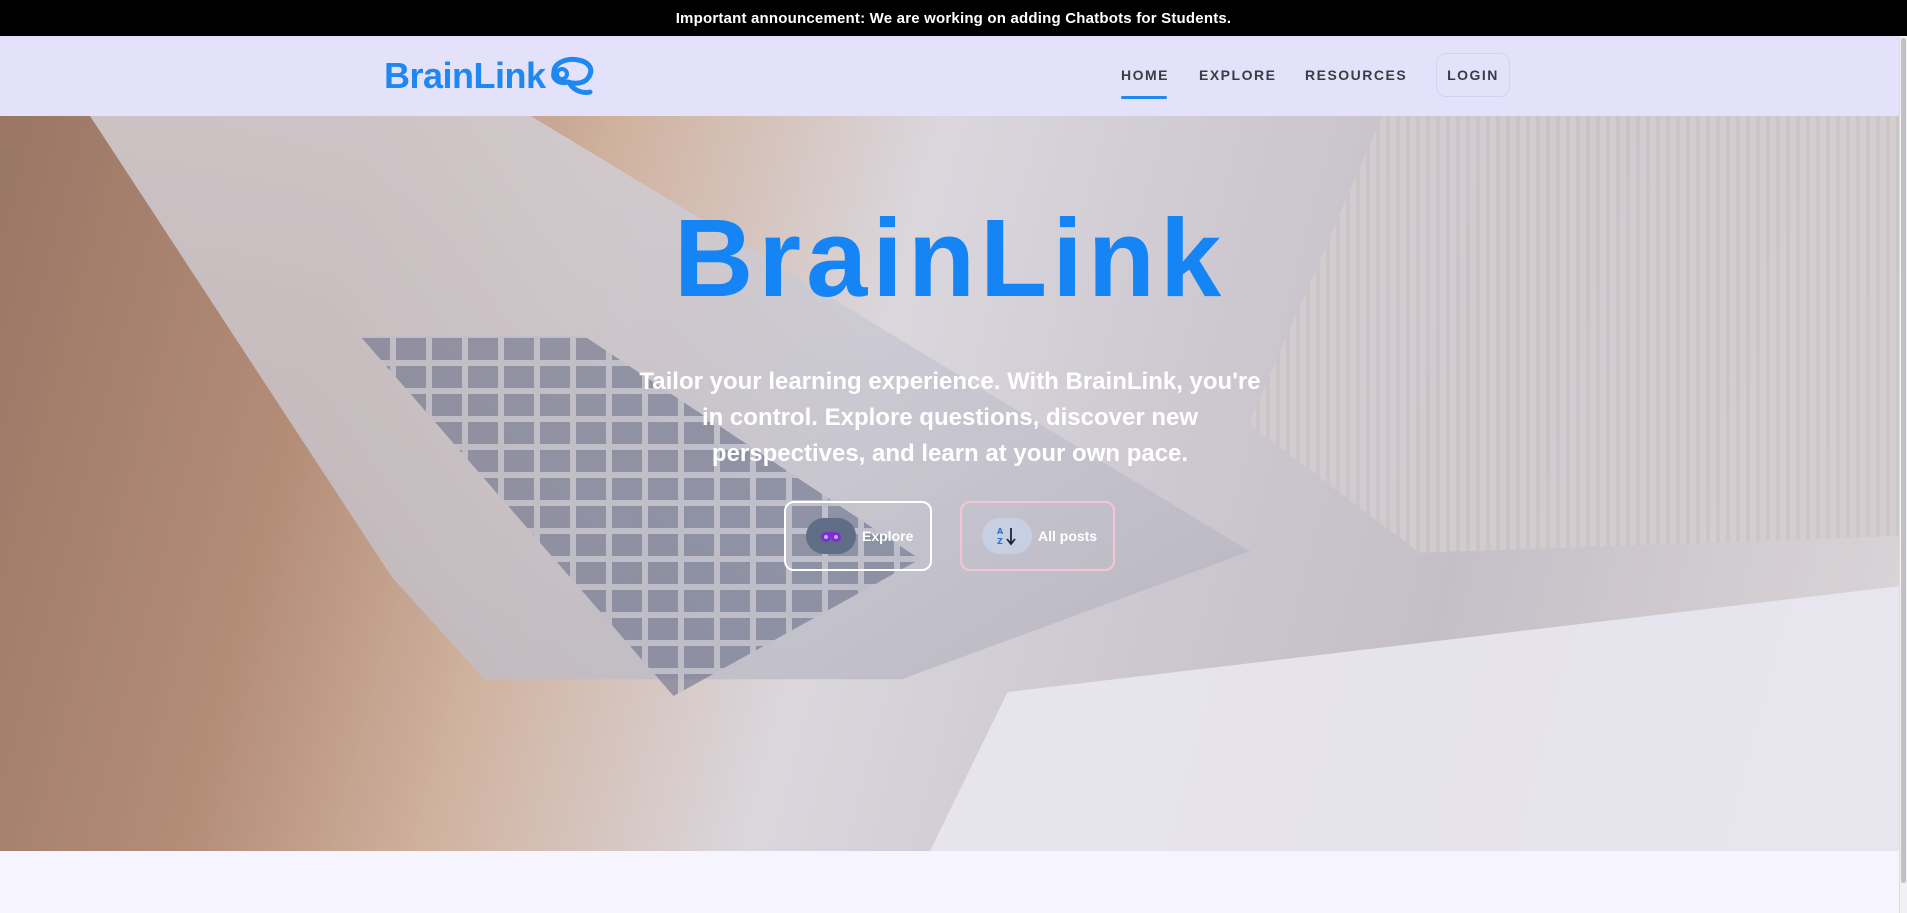 Image resolution: width=1907 pixels, height=913 pixels. What do you see at coordinates (1903, 460) in the screenshot?
I see `scrollbar-thumb` at bounding box center [1903, 460].